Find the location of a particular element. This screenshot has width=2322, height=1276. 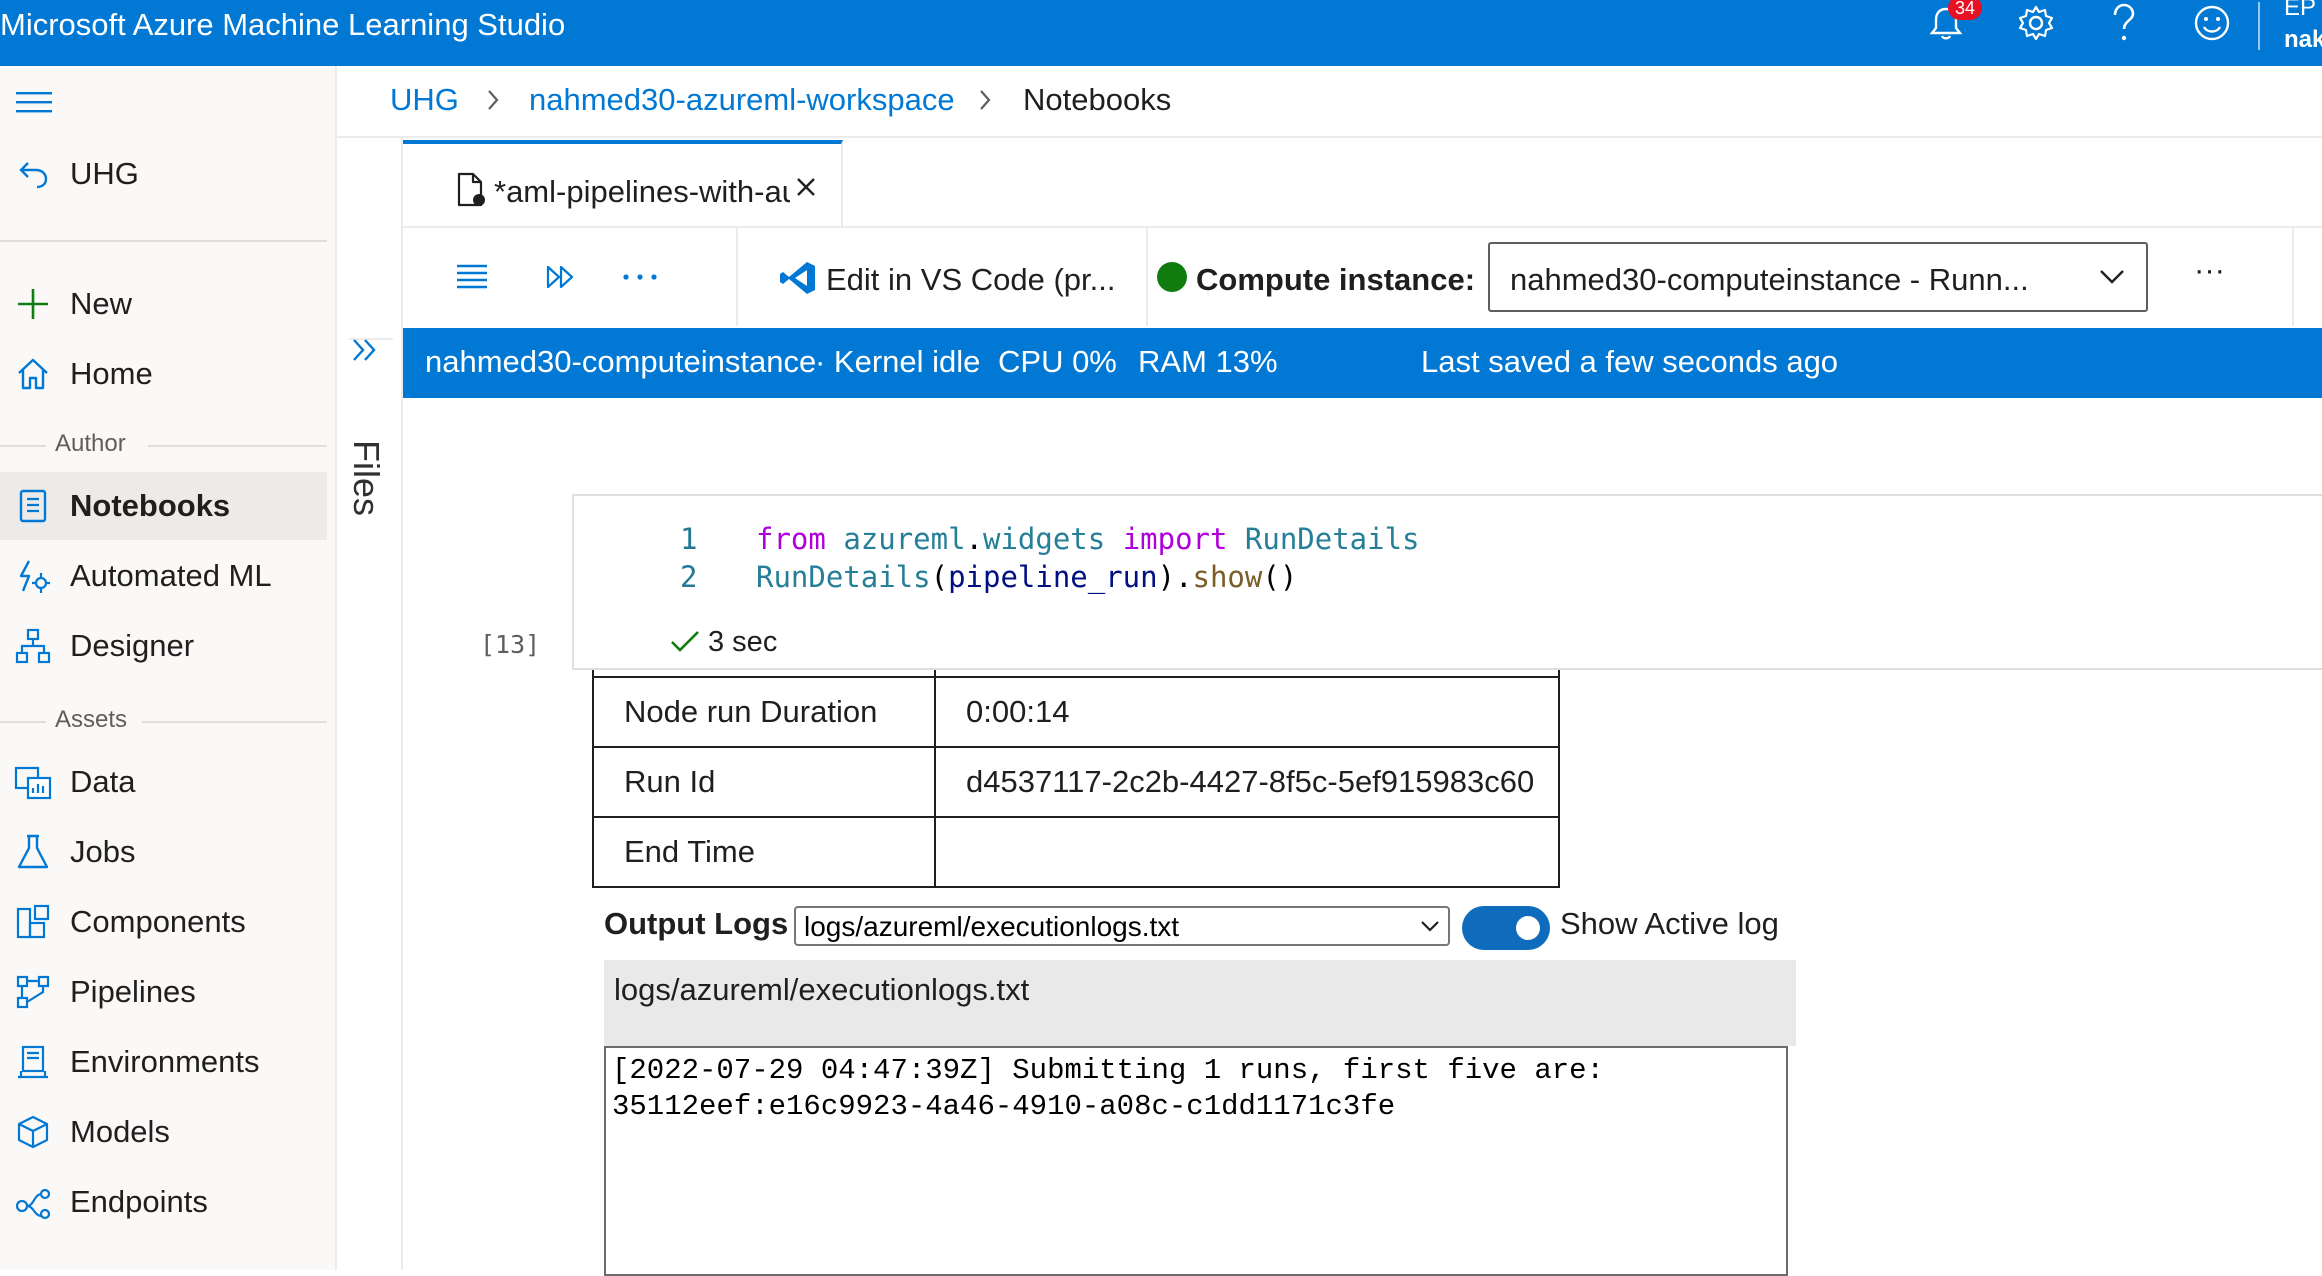

nav-label-jobs: Jobs is located at coordinates (103, 851).